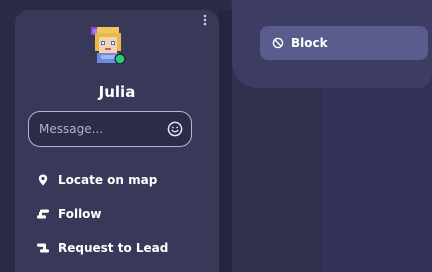  I want to click on locate-on-map-button: Locate on map, so click(96, 180).